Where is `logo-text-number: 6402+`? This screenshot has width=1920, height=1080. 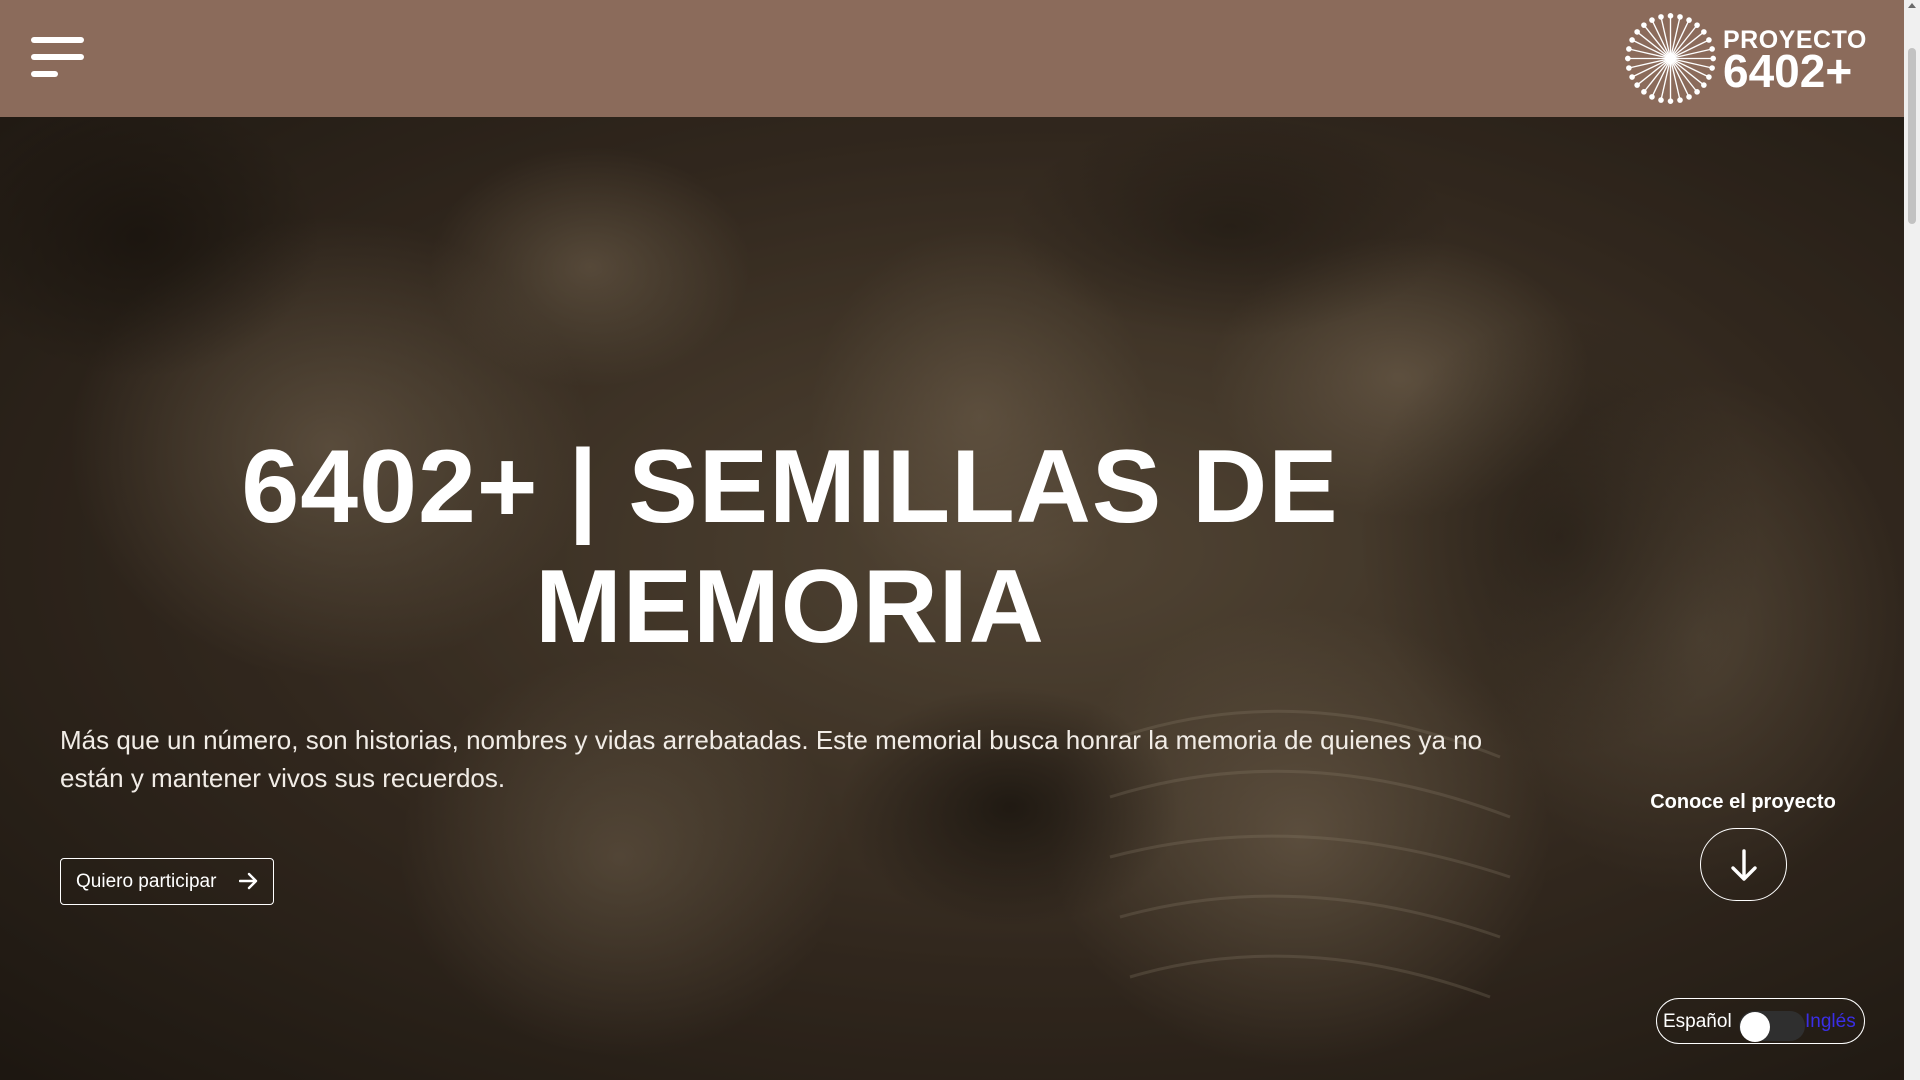
logo-text-number: 6402+ is located at coordinates (1788, 71).